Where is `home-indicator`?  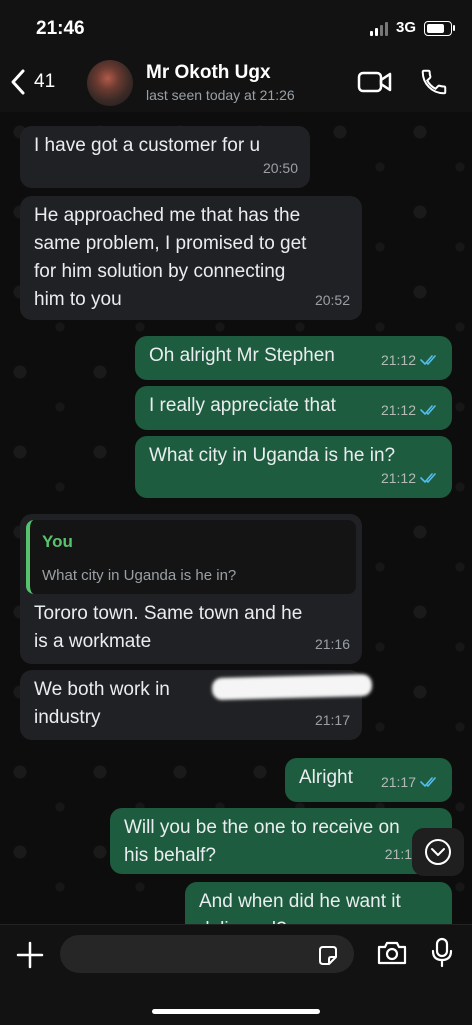
home-indicator is located at coordinates (236, 1011).